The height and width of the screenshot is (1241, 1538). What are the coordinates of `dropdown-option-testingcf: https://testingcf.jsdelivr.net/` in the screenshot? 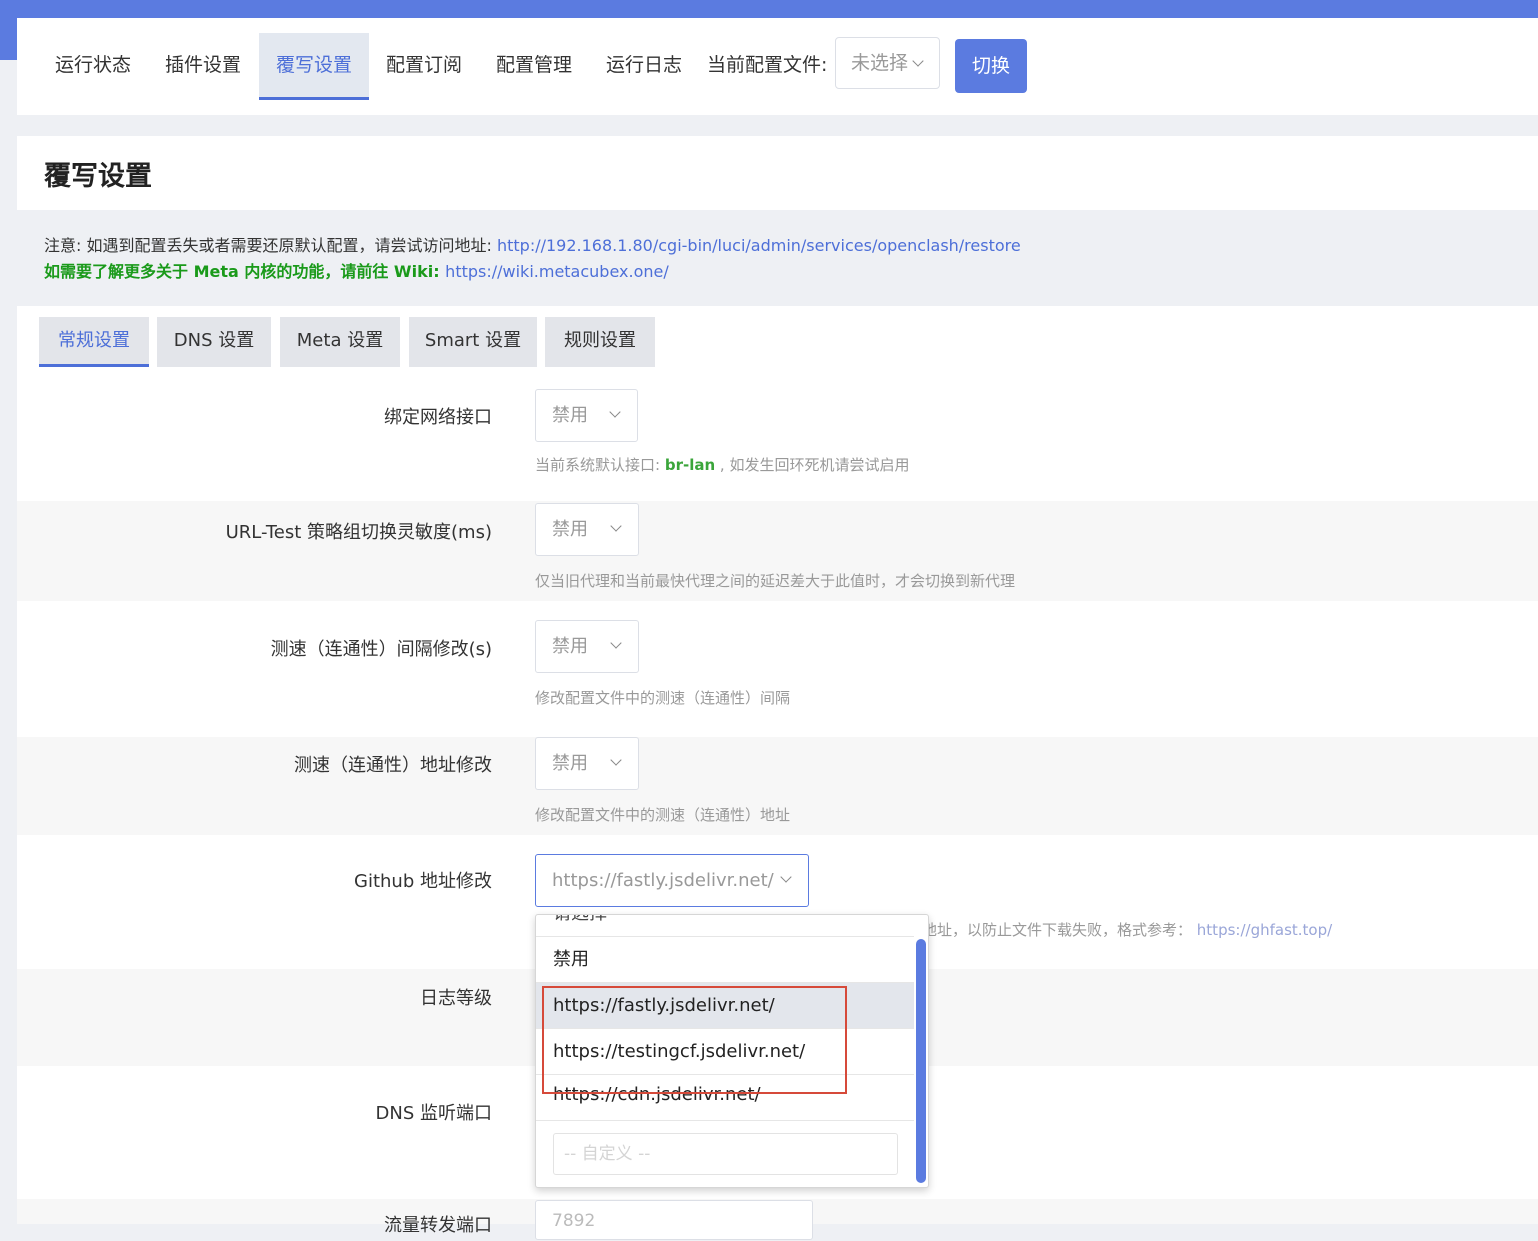 It's located at (725, 1052).